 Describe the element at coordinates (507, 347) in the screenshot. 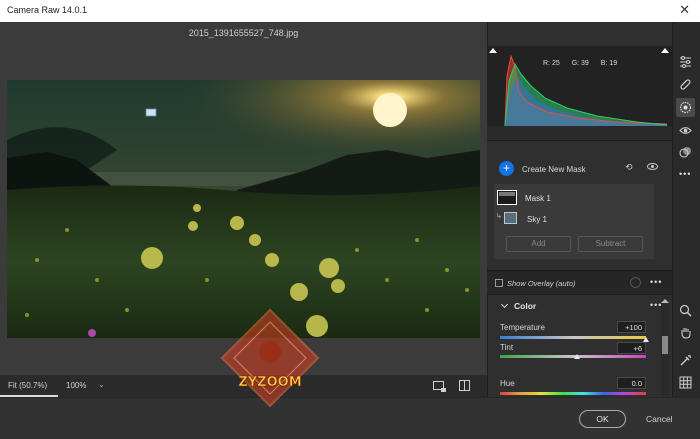

I see `tint-label: Tint` at that location.